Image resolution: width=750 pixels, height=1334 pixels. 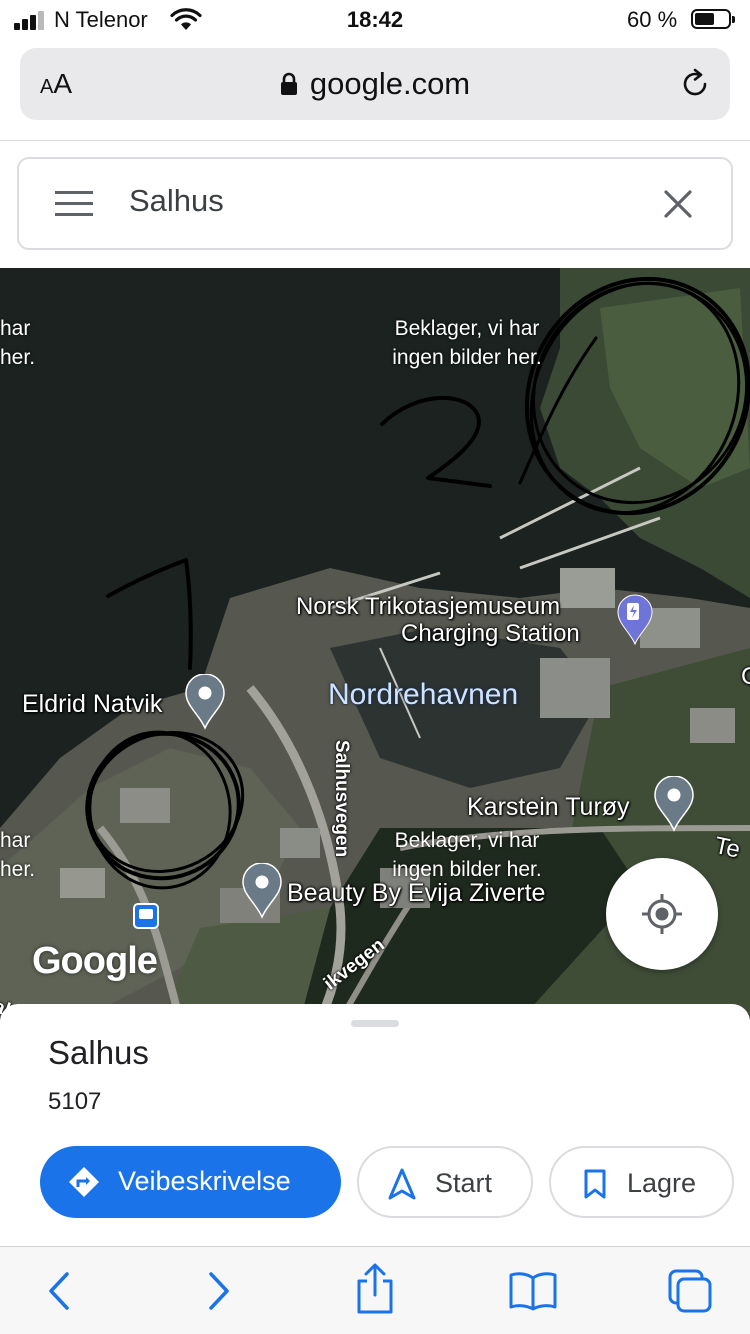 I want to click on battery-icon, so click(x=713, y=19).